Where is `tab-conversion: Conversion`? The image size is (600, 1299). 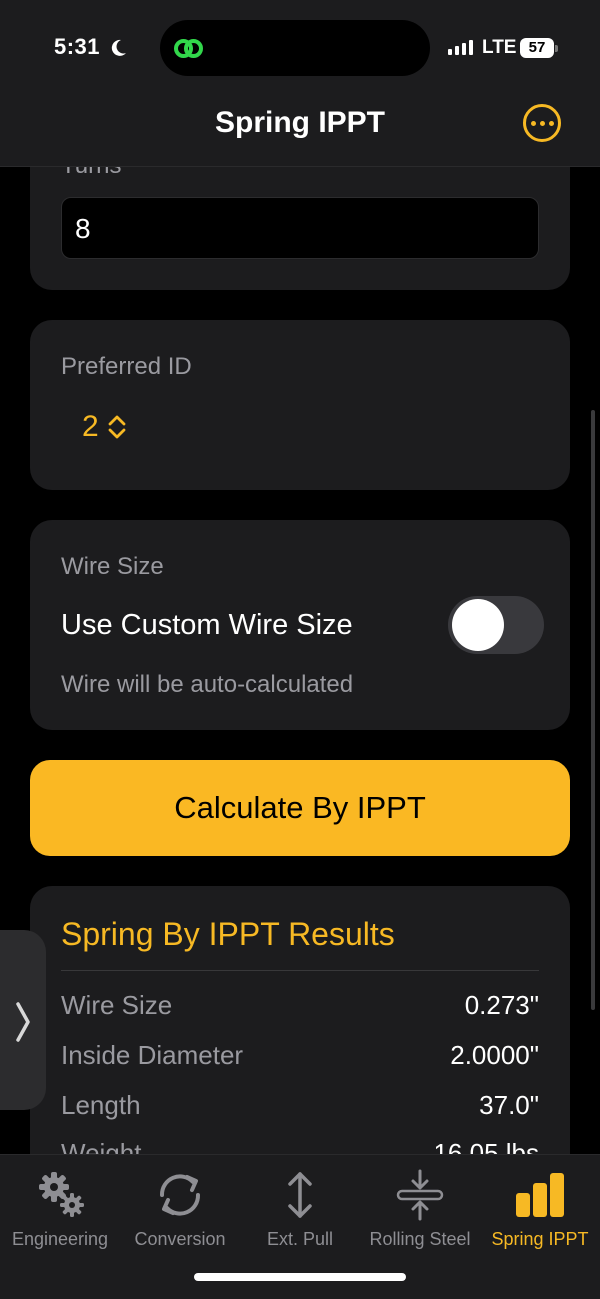 tab-conversion: Conversion is located at coordinates (180, 1209).